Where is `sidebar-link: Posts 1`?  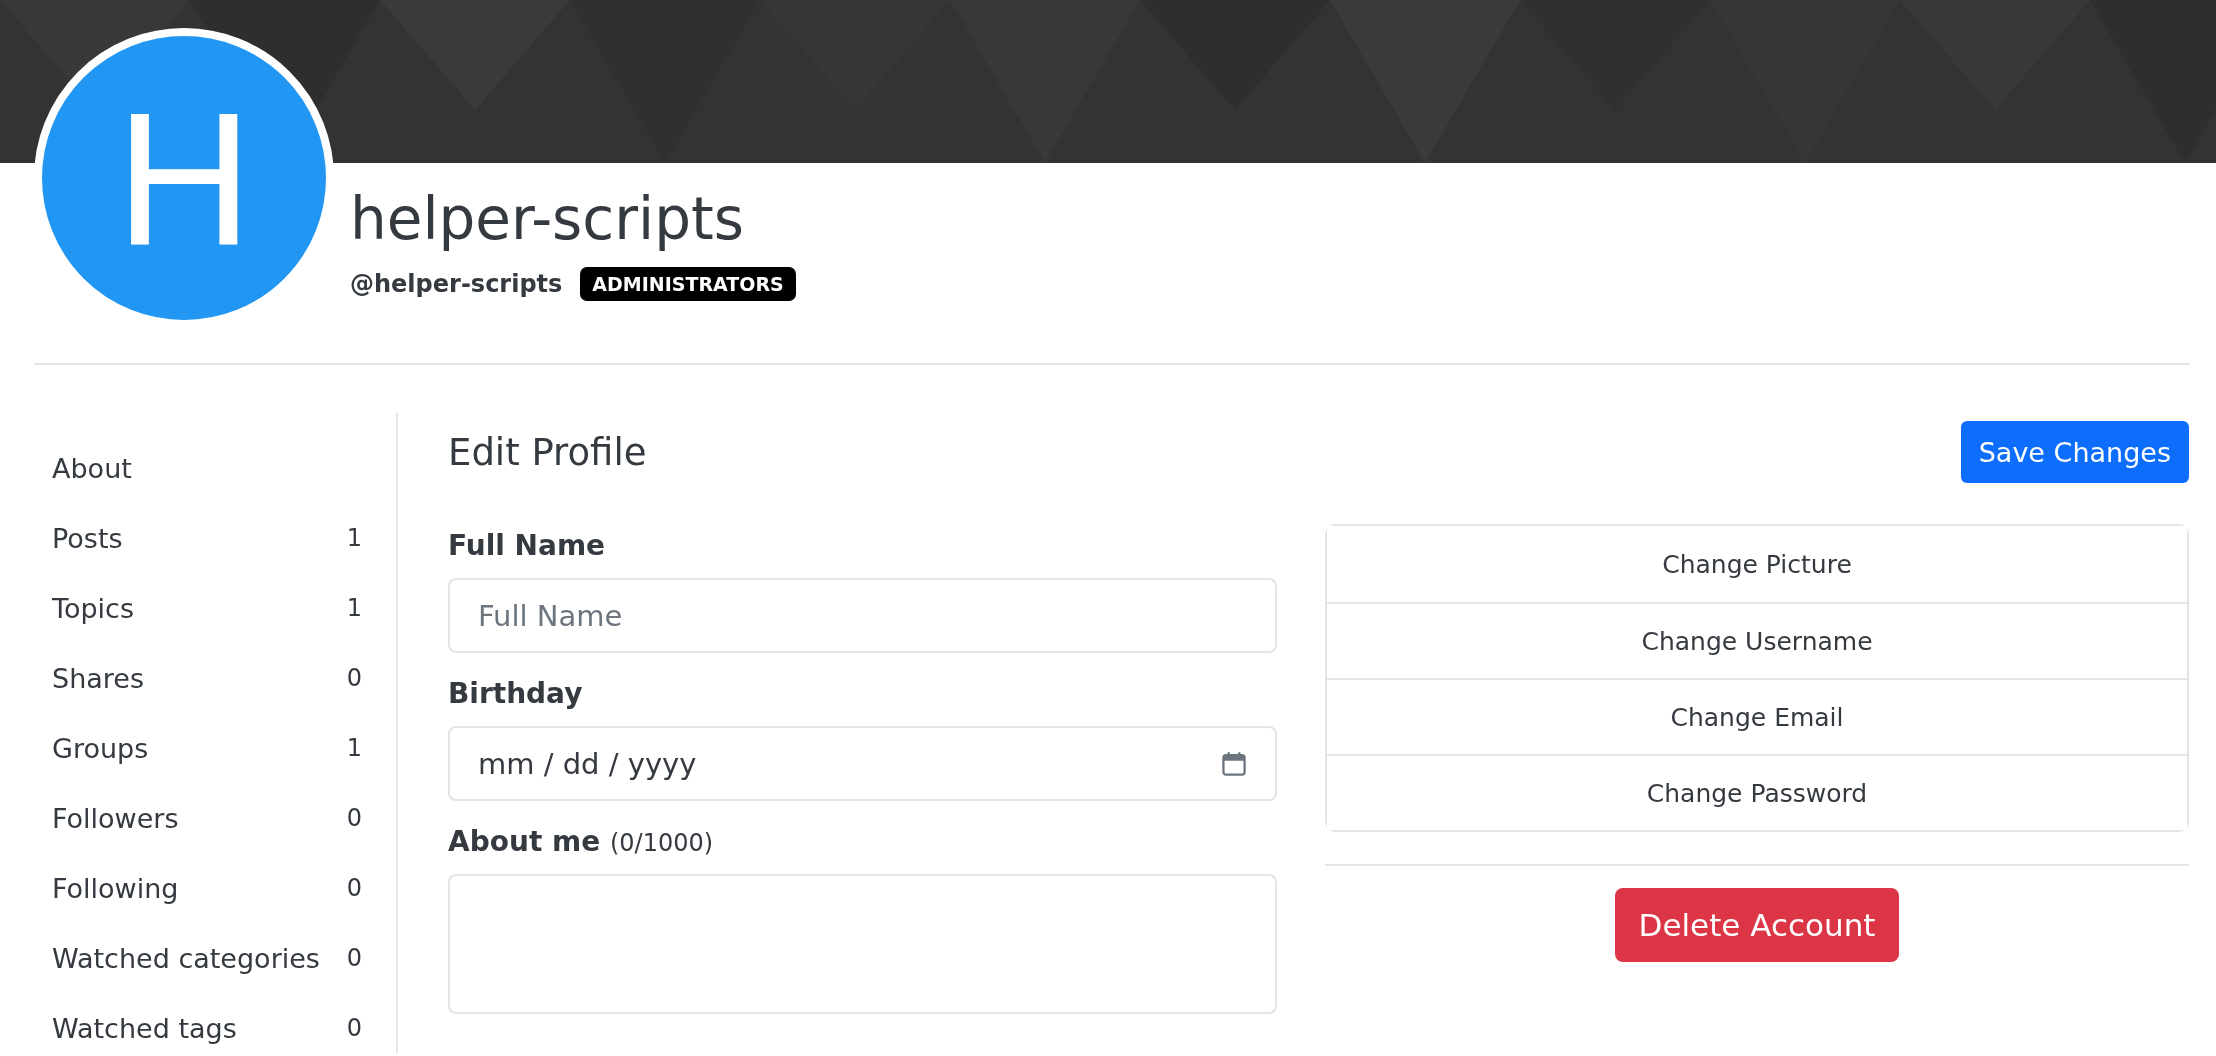
sidebar-link: Posts 1 is located at coordinates (207, 538).